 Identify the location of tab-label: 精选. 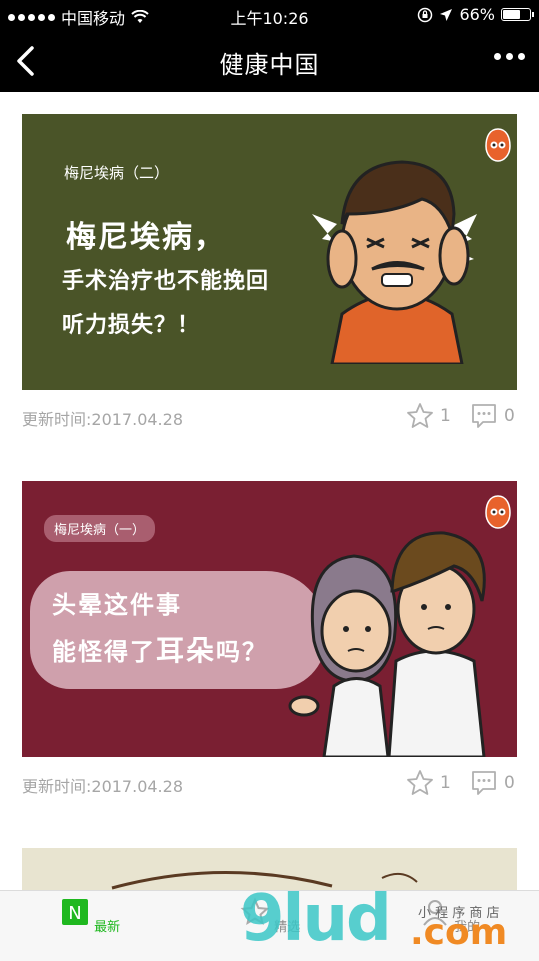
(287, 927).